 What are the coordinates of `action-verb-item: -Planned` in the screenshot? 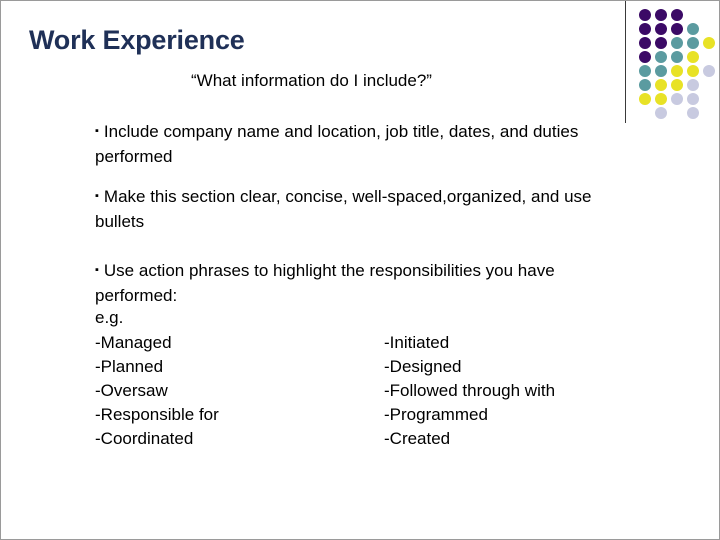 It's located at (129, 366).